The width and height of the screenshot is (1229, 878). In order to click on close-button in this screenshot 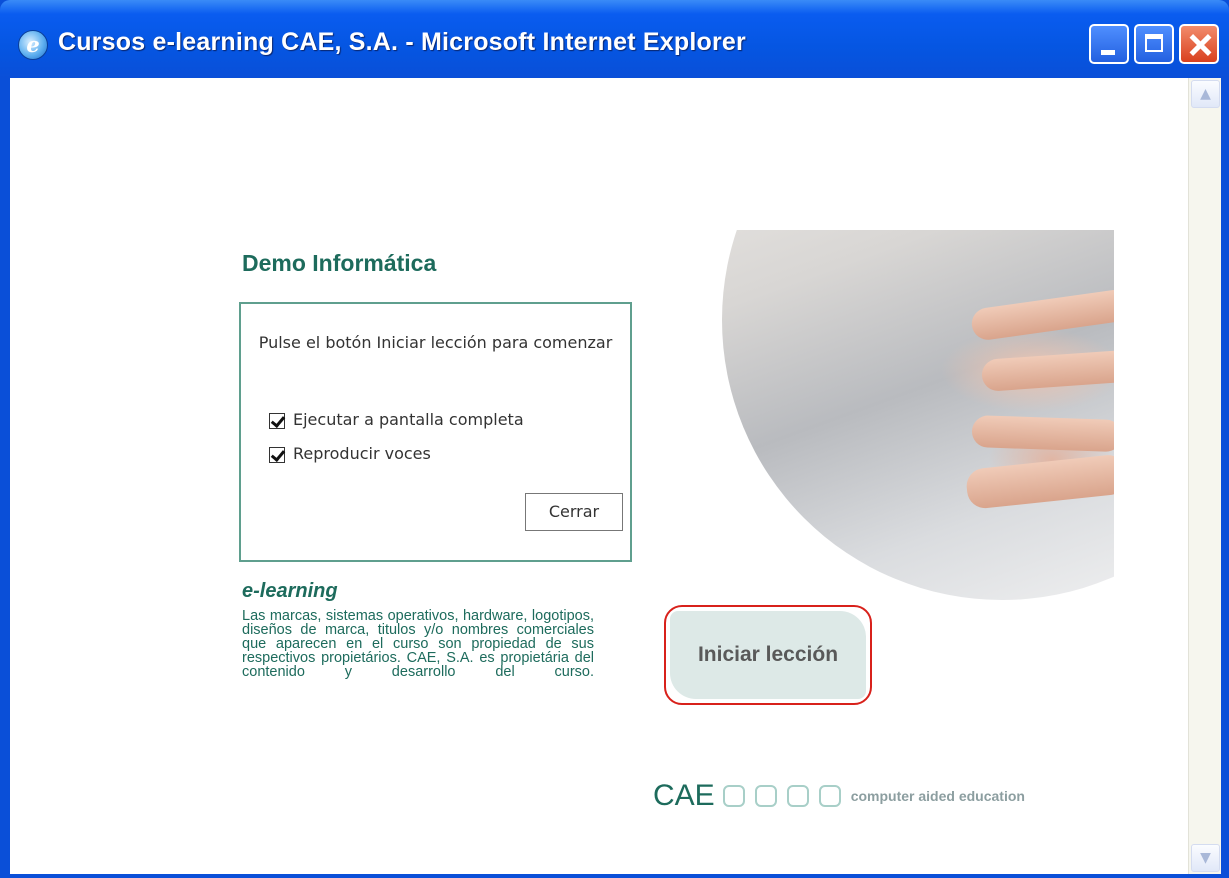, I will do `click(1199, 44)`.